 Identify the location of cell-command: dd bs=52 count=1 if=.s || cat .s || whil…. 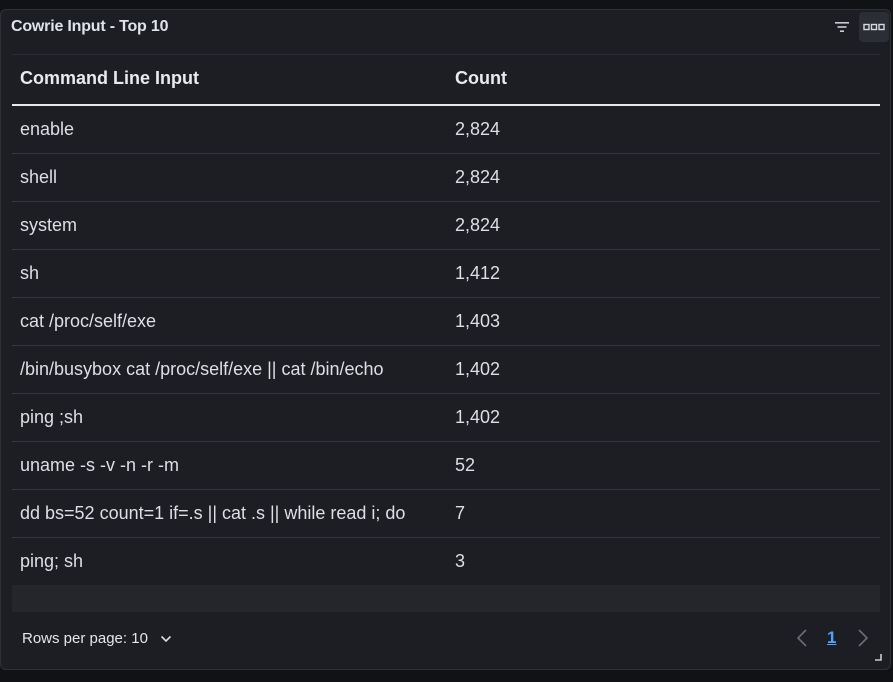
(213, 513).